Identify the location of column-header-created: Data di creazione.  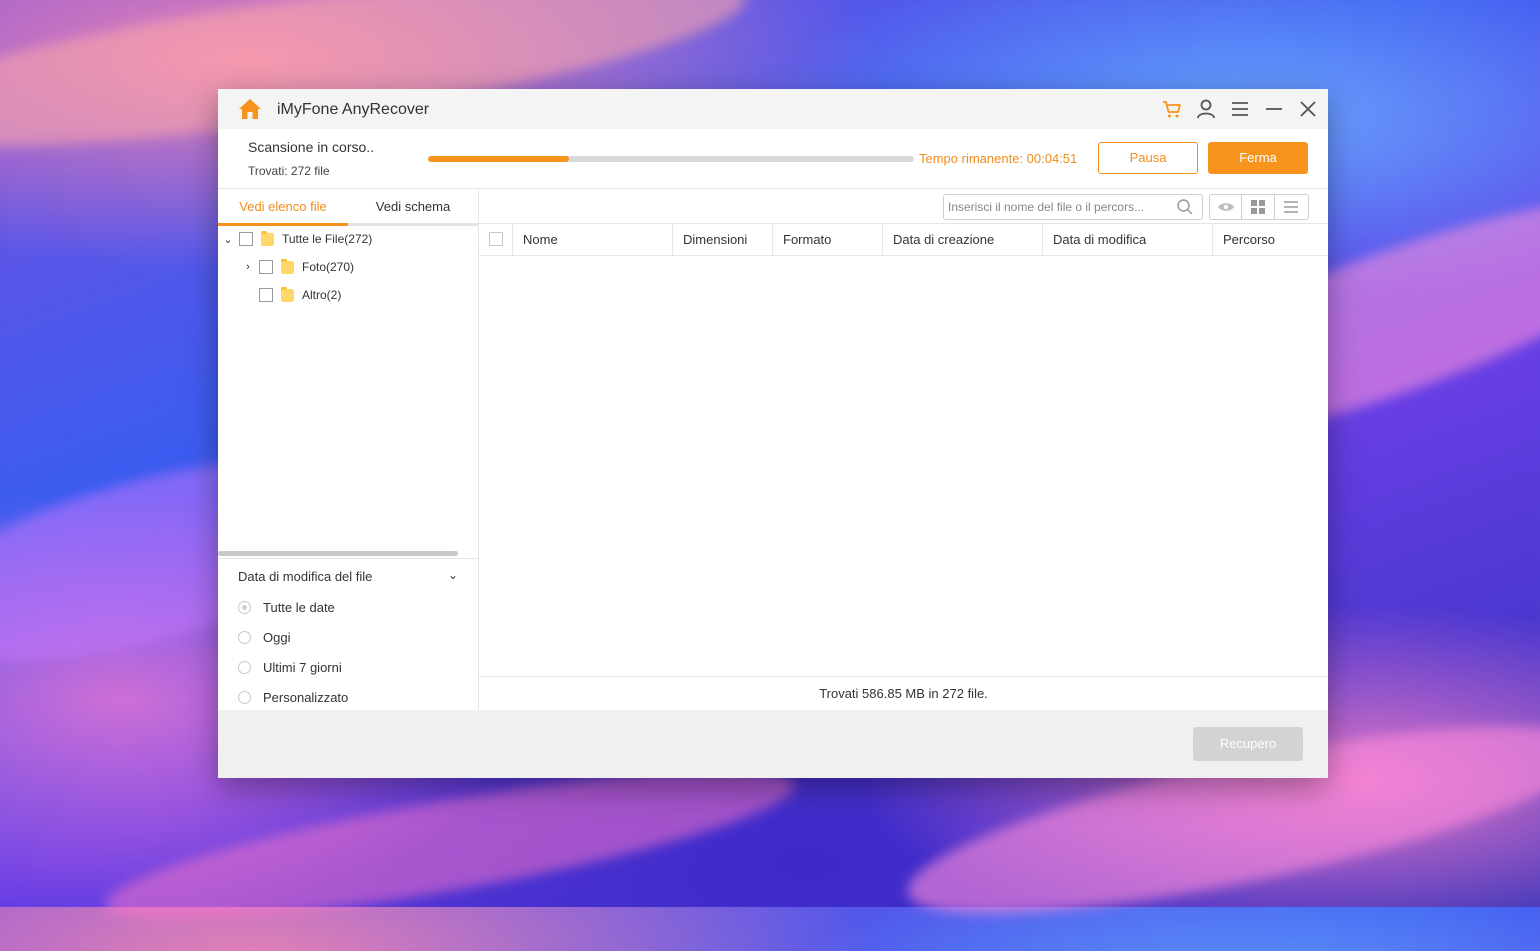
(962, 239).